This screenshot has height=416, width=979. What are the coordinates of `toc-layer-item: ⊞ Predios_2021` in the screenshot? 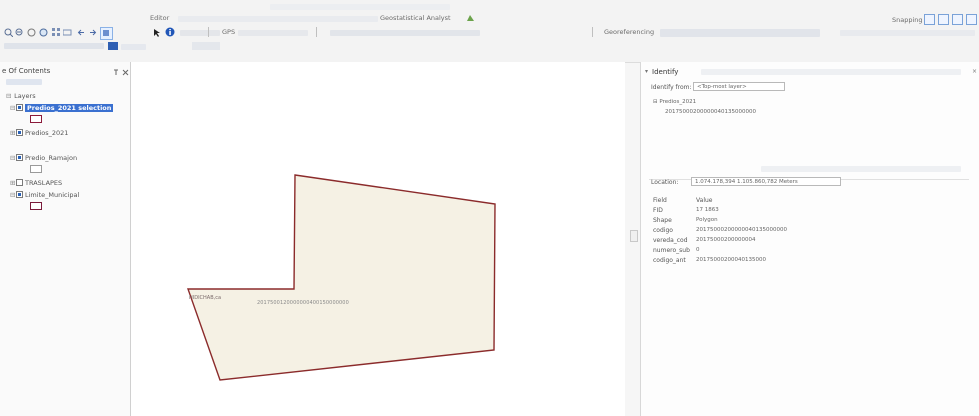 It's located at (39, 133).